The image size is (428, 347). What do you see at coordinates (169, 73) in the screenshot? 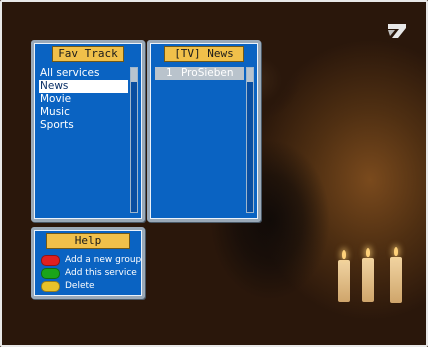
I see `channel-number: 1` at bounding box center [169, 73].